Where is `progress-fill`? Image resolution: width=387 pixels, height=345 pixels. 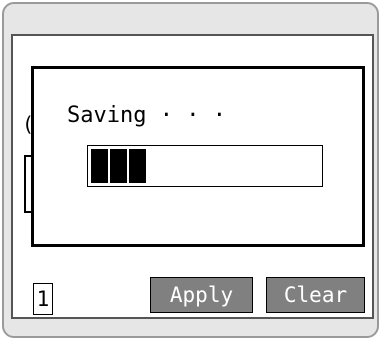
progress-fill is located at coordinates (118, 166).